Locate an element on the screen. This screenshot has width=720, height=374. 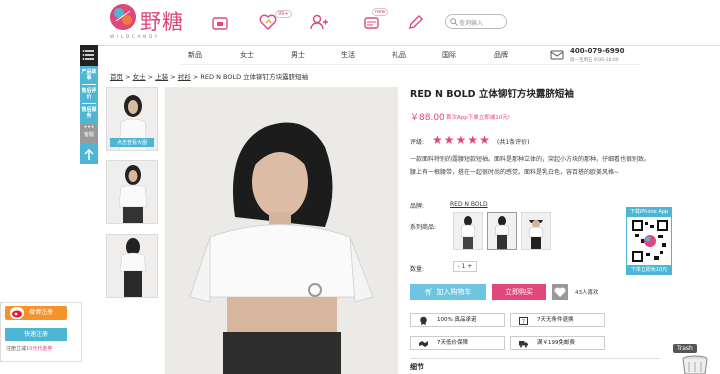
qty-label: 数量: is located at coordinates (417, 269).